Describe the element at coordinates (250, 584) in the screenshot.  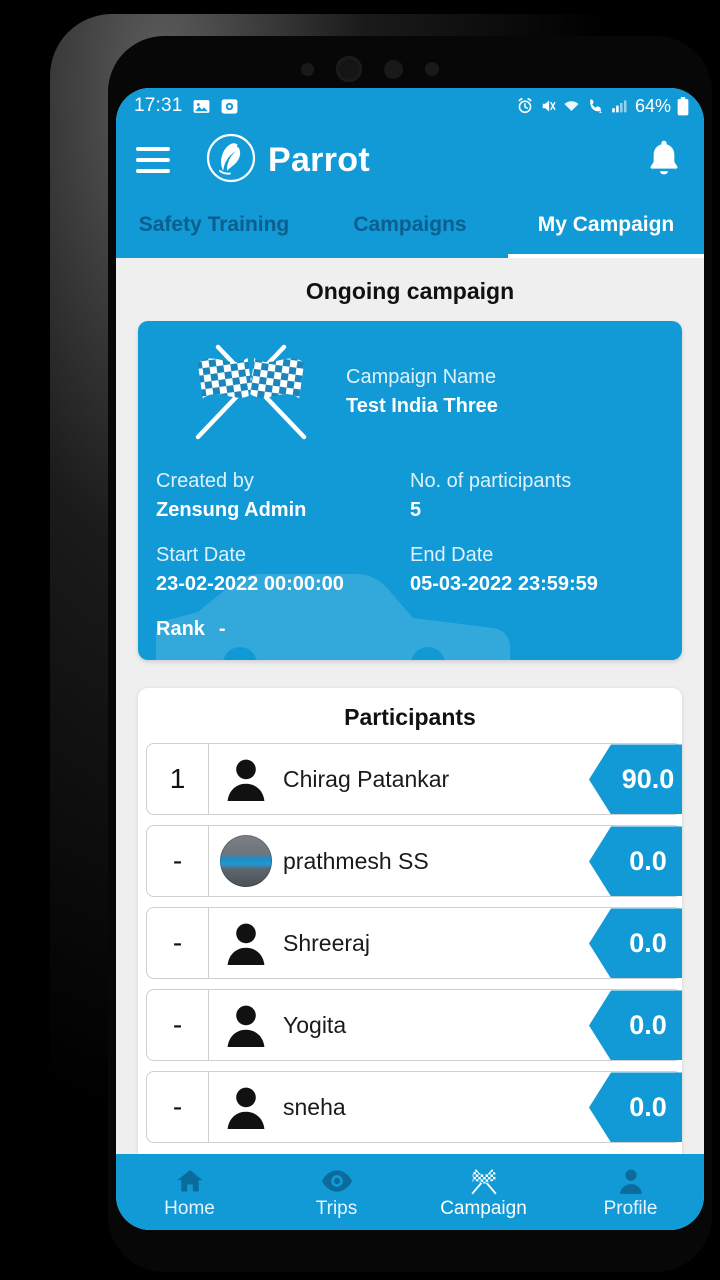
I see `start-date-value: 23-02-2022 00:00:00` at that location.